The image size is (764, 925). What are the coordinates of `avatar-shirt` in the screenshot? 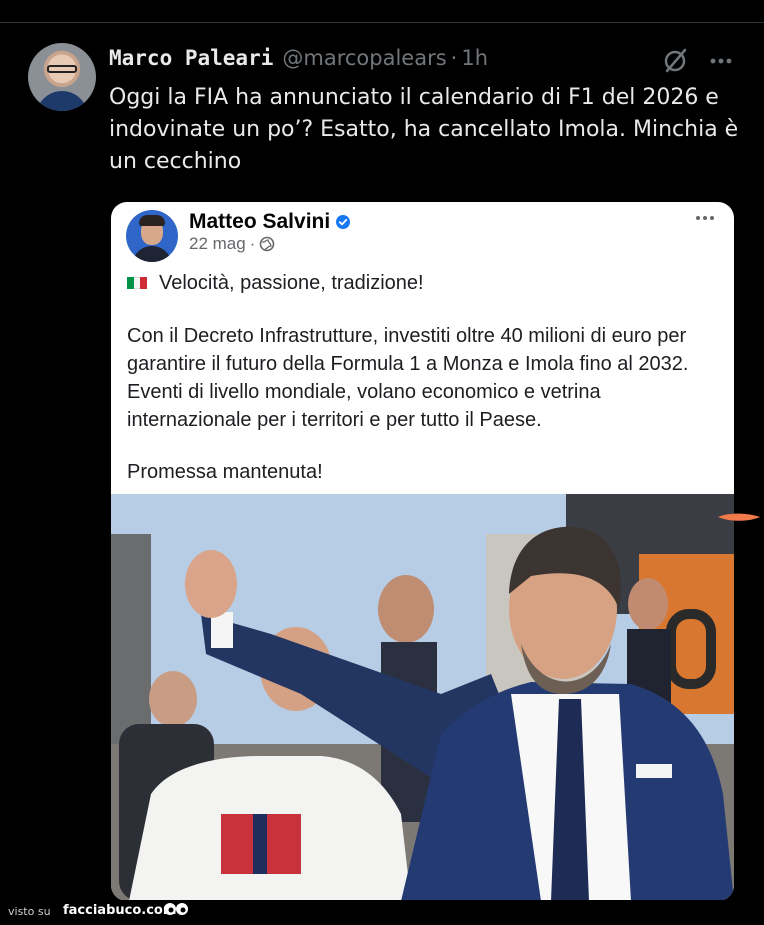 It's located at (62, 101).